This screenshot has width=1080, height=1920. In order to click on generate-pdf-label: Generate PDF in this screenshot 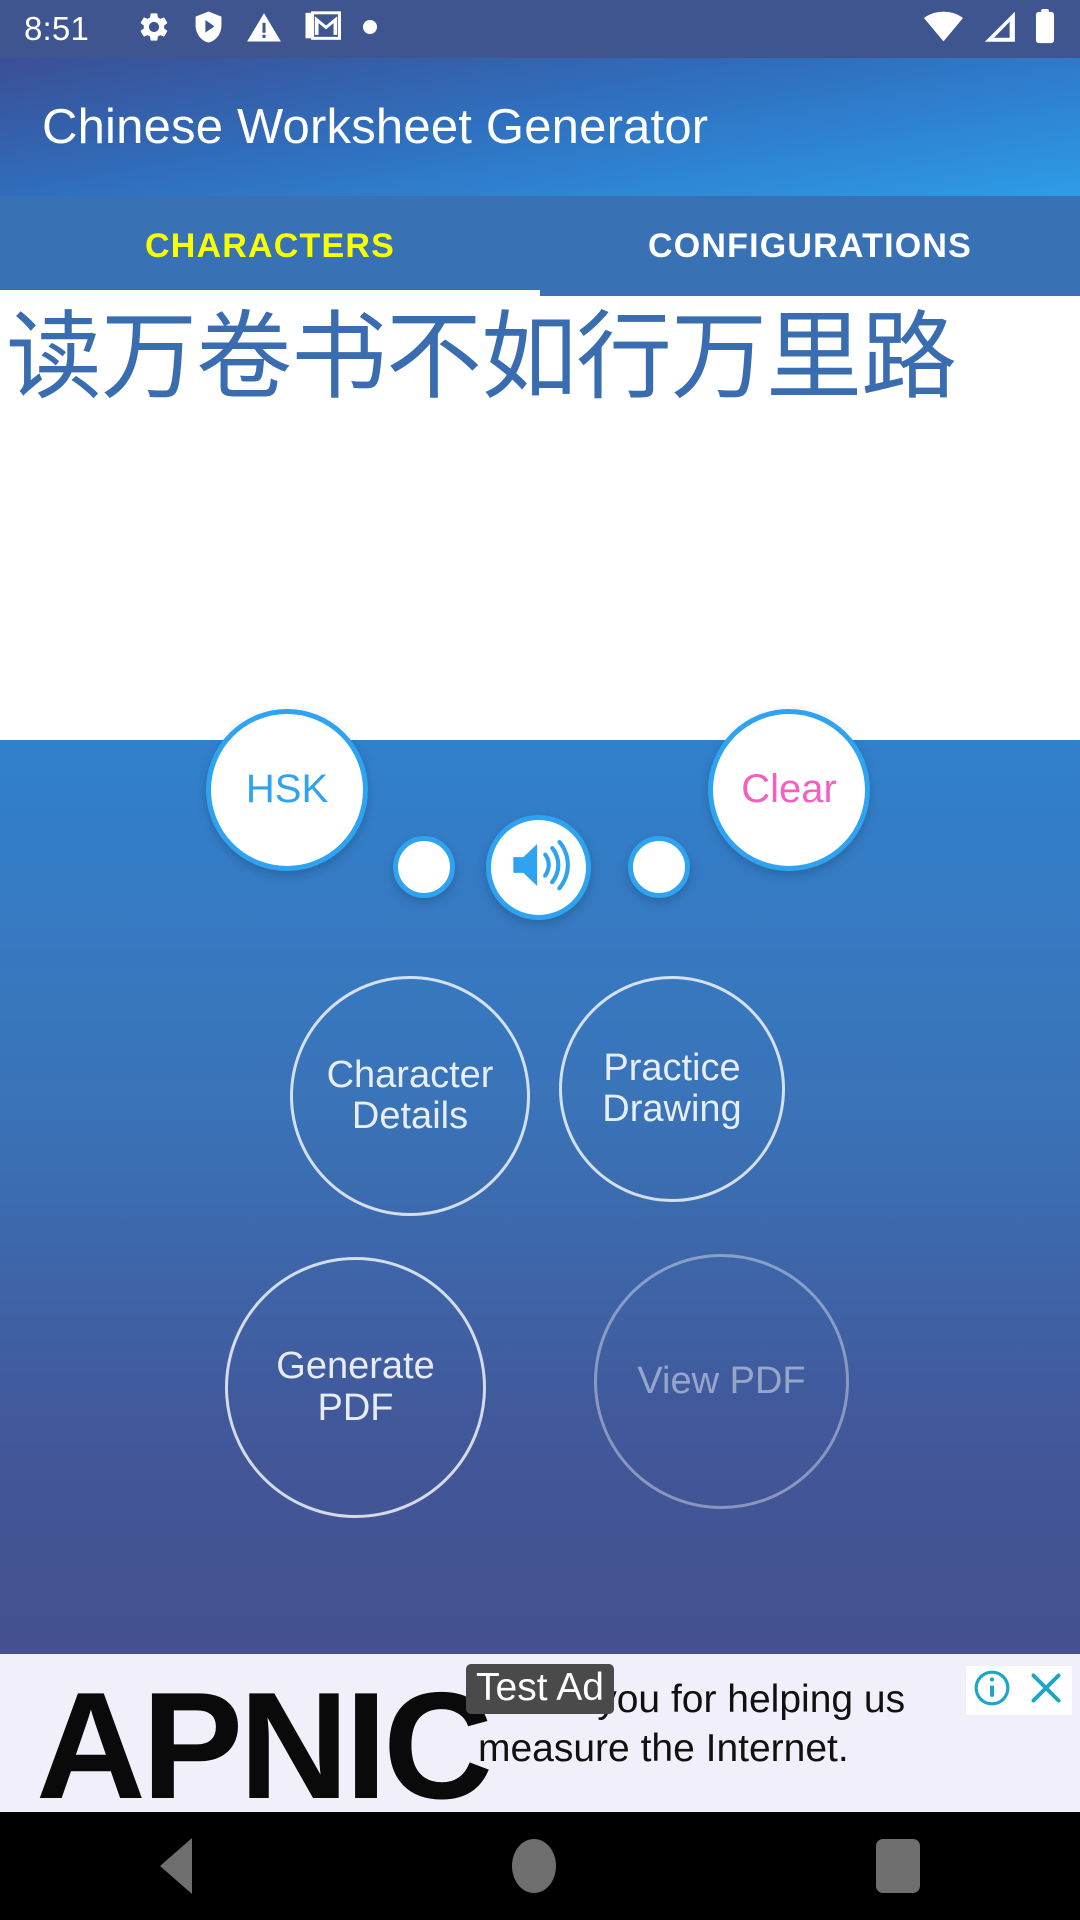, I will do `click(355, 1387)`.